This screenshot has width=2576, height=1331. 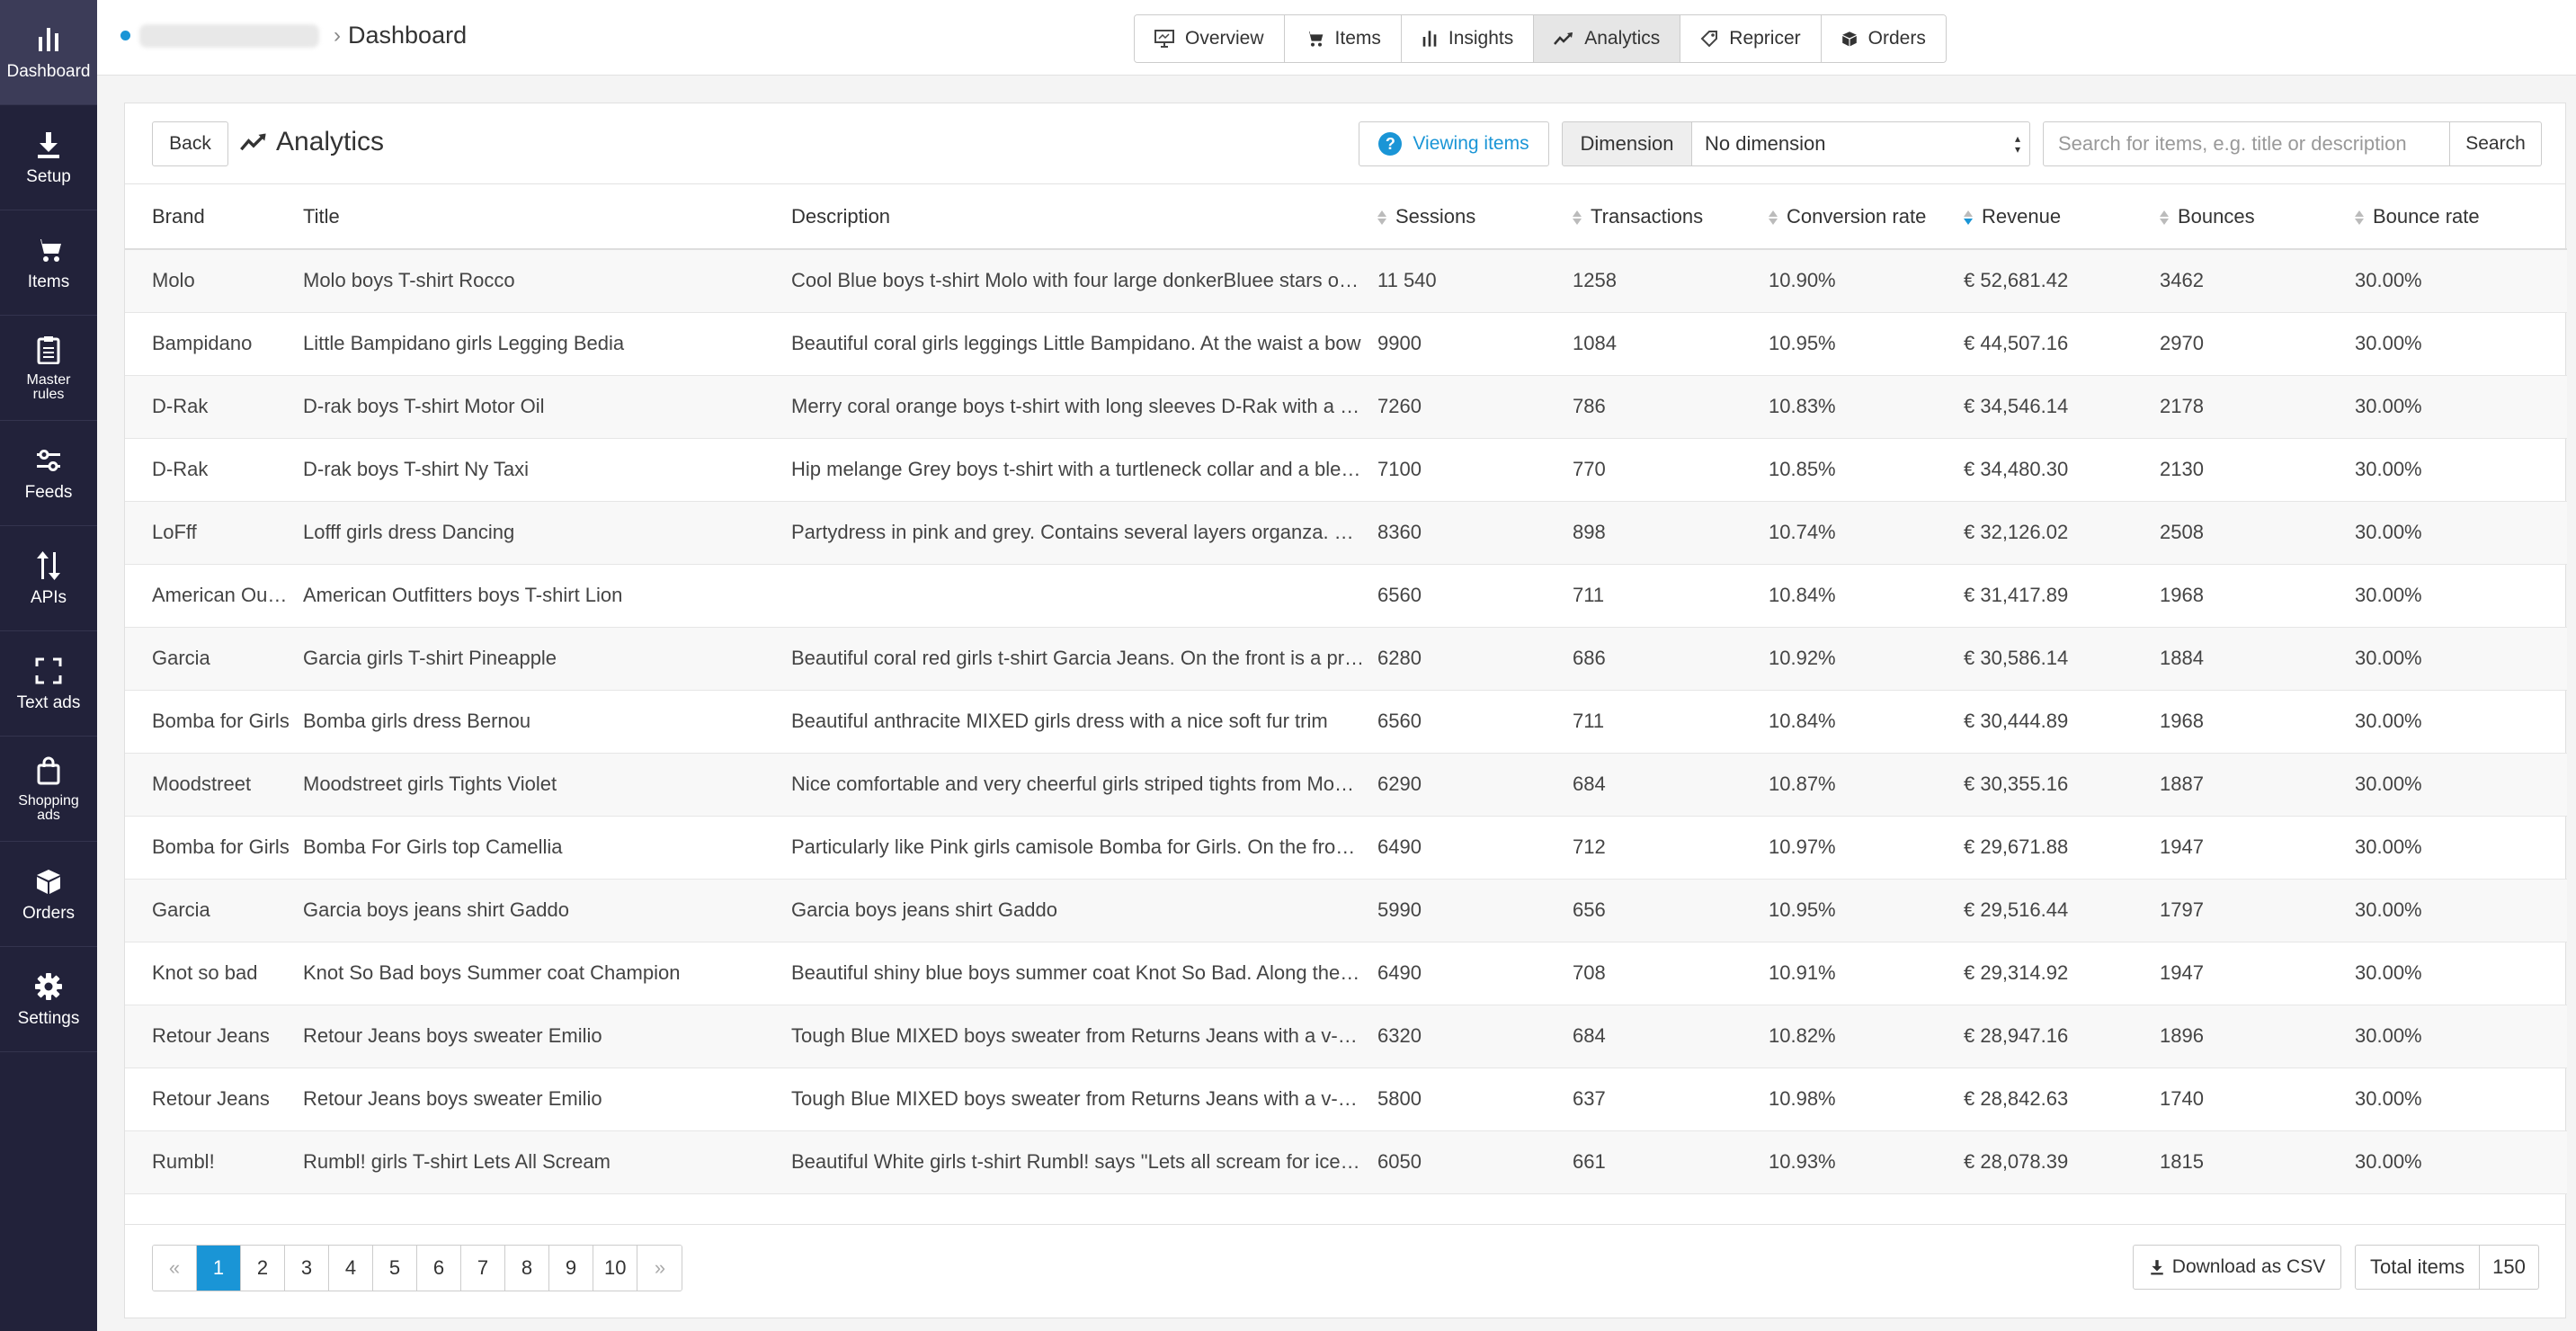 What do you see at coordinates (2237, 1267) in the screenshot?
I see `download-csv-button: Download as CSV` at bounding box center [2237, 1267].